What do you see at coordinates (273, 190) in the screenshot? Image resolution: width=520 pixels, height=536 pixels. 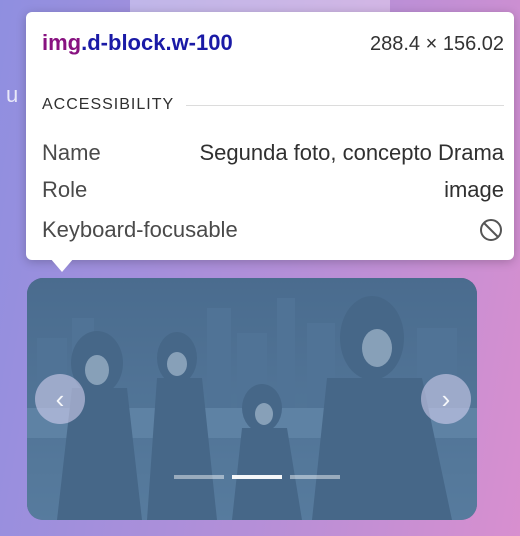 I see `accessibility-row-role: Role image` at bounding box center [273, 190].